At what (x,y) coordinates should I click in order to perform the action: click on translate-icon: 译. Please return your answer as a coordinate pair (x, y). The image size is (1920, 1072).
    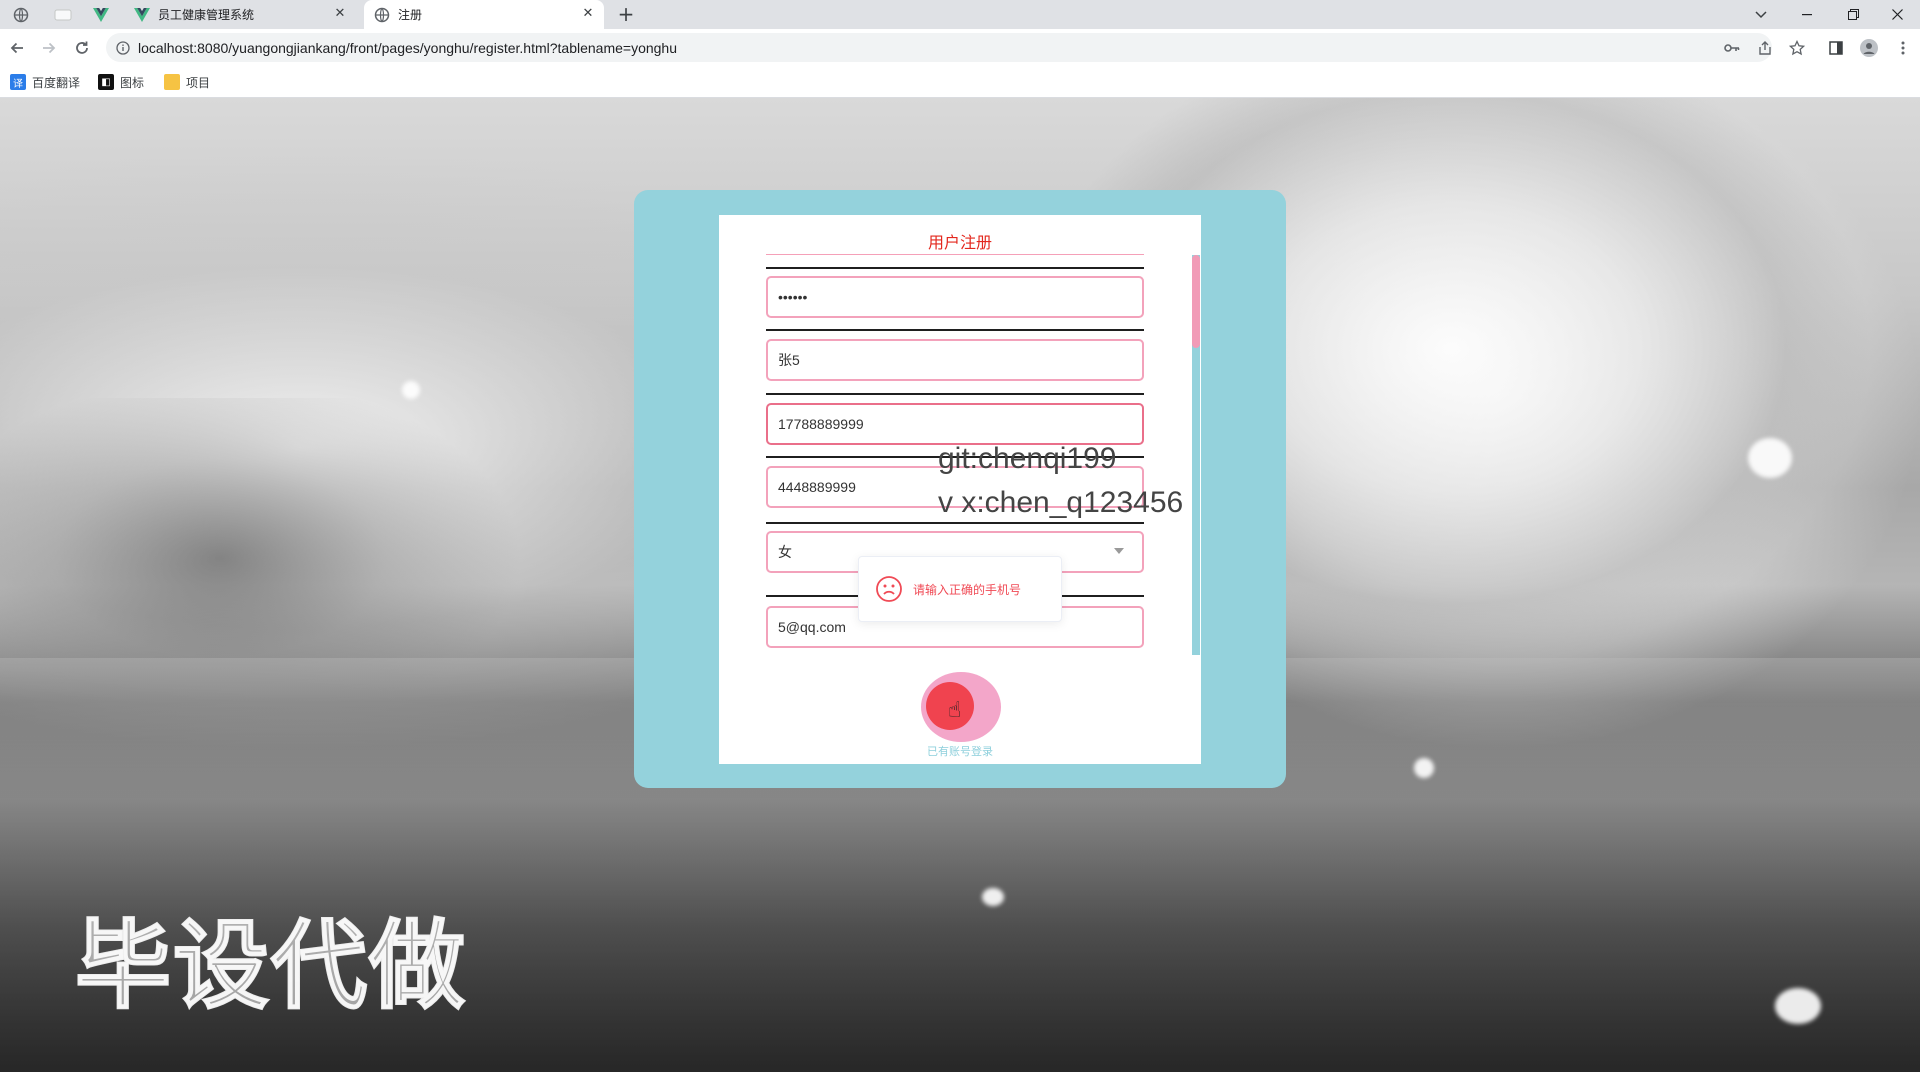
    Looking at the image, I should click on (18, 82).